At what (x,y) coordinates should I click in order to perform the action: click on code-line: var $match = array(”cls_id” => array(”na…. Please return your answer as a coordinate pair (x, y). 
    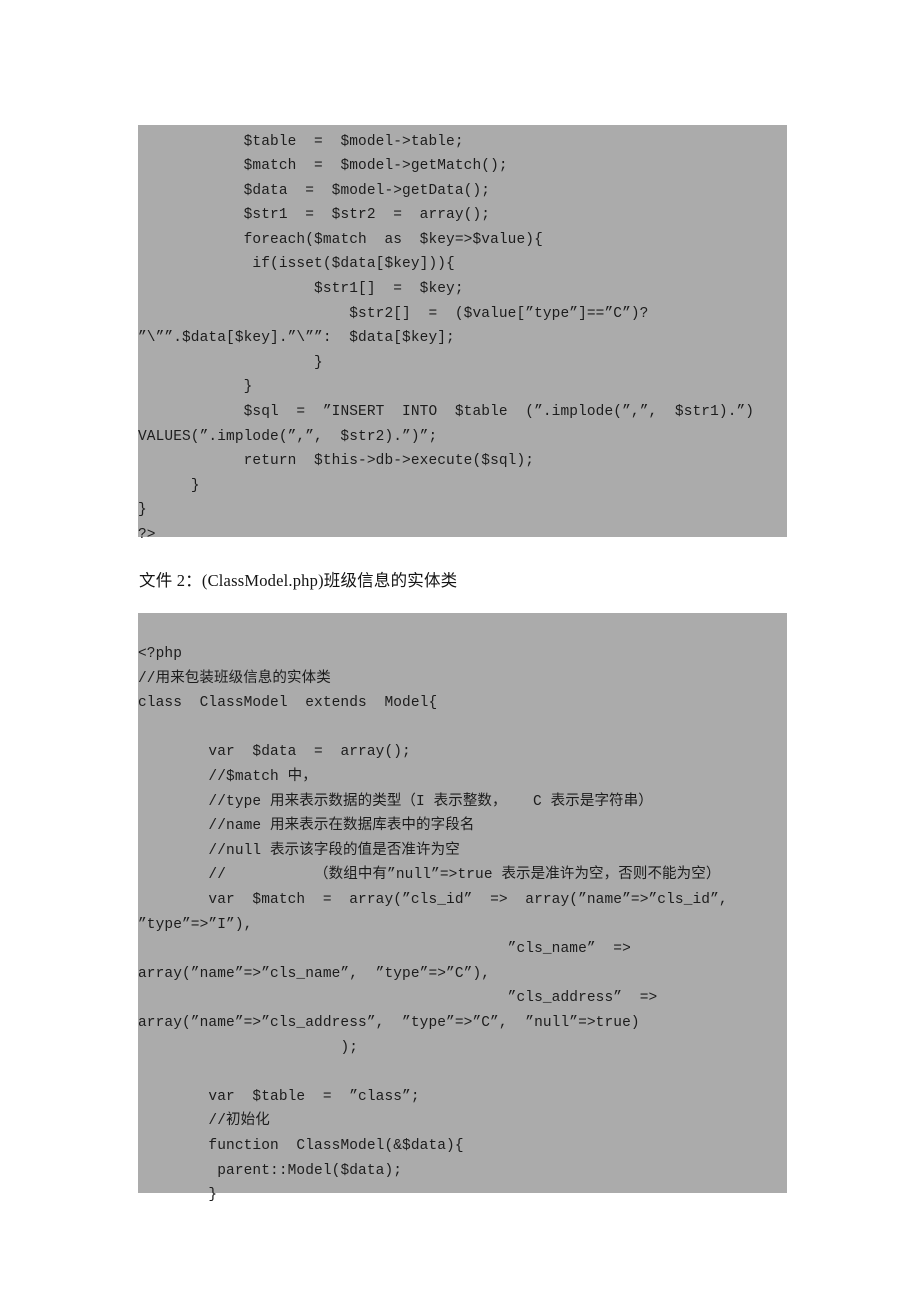
    Looking at the image, I should click on (437, 912).